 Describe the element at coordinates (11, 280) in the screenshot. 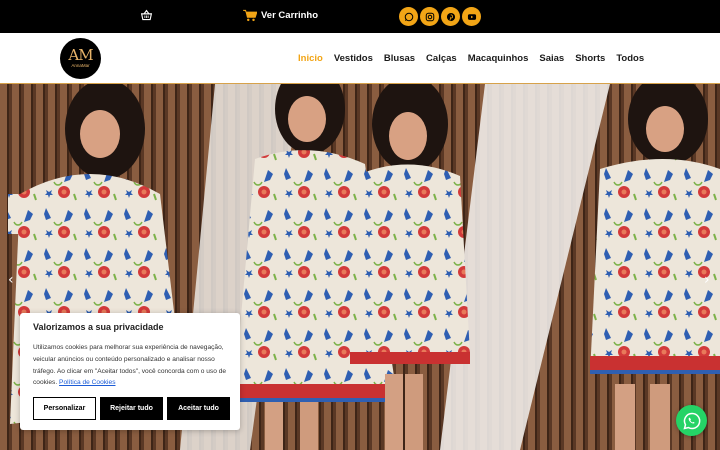

I see `slider-prev-arrow: ‹` at that location.